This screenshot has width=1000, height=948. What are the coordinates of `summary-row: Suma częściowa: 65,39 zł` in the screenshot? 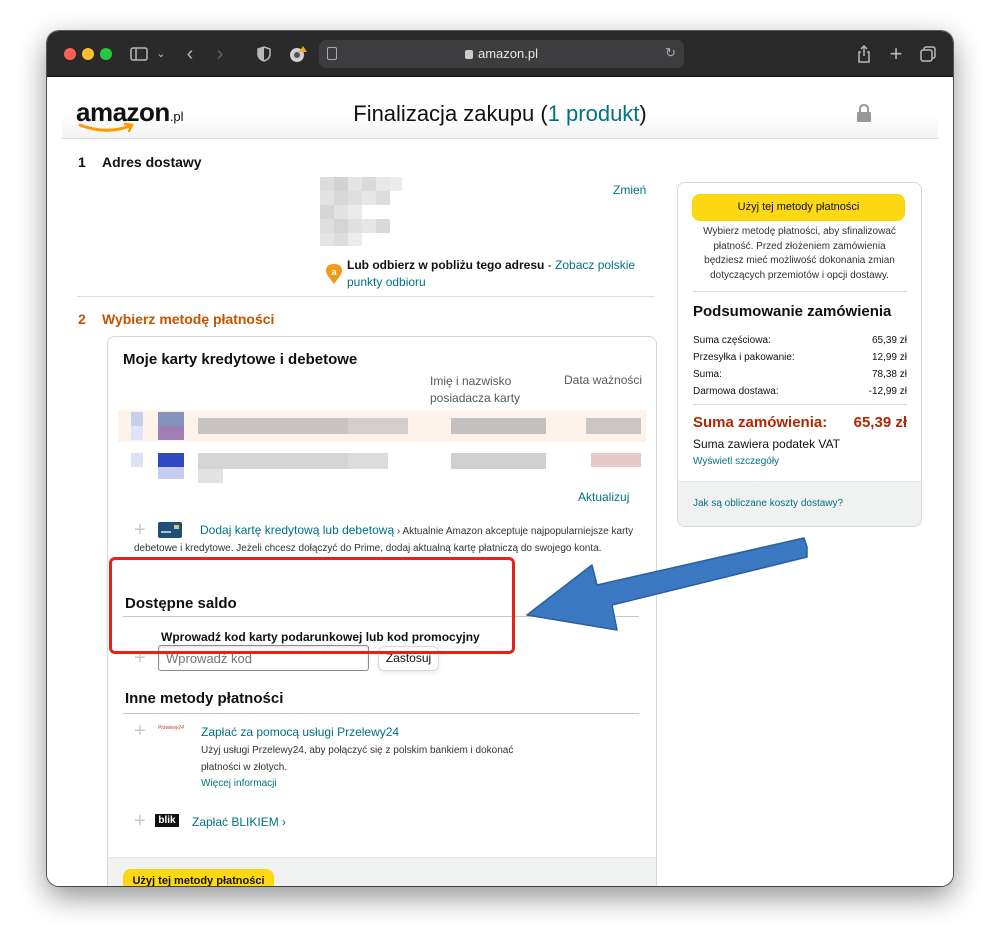 It's located at (800, 340).